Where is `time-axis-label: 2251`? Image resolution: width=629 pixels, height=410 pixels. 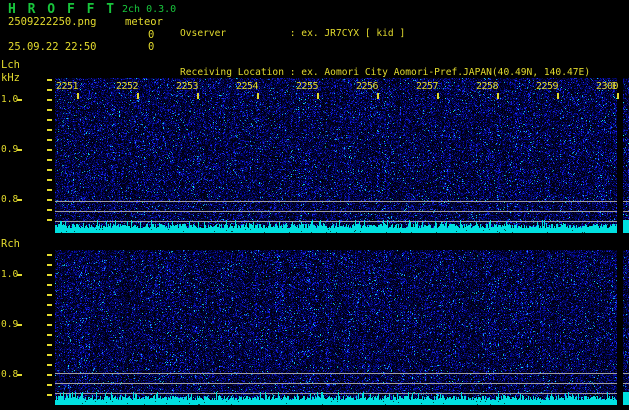 time-axis-label: 2251 is located at coordinates (67, 86).